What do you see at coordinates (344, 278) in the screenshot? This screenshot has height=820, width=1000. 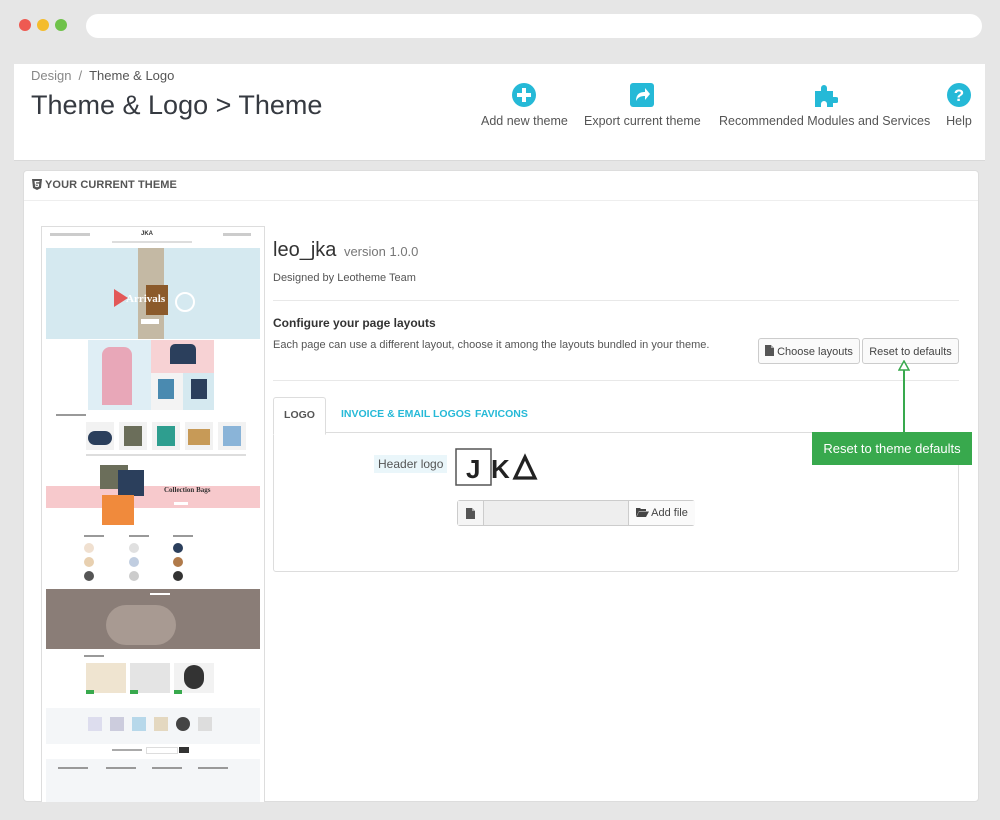 I see `theme-designer: Designed by Leotheme Team` at bounding box center [344, 278].